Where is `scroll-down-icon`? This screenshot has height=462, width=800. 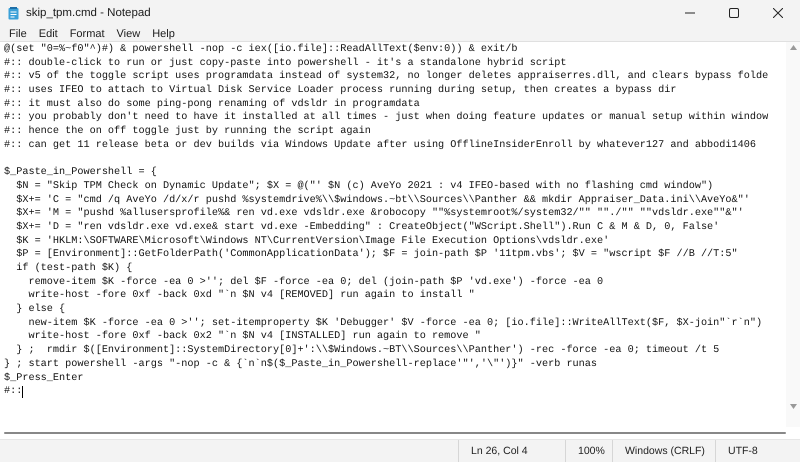
scroll-down-icon is located at coordinates (793, 406).